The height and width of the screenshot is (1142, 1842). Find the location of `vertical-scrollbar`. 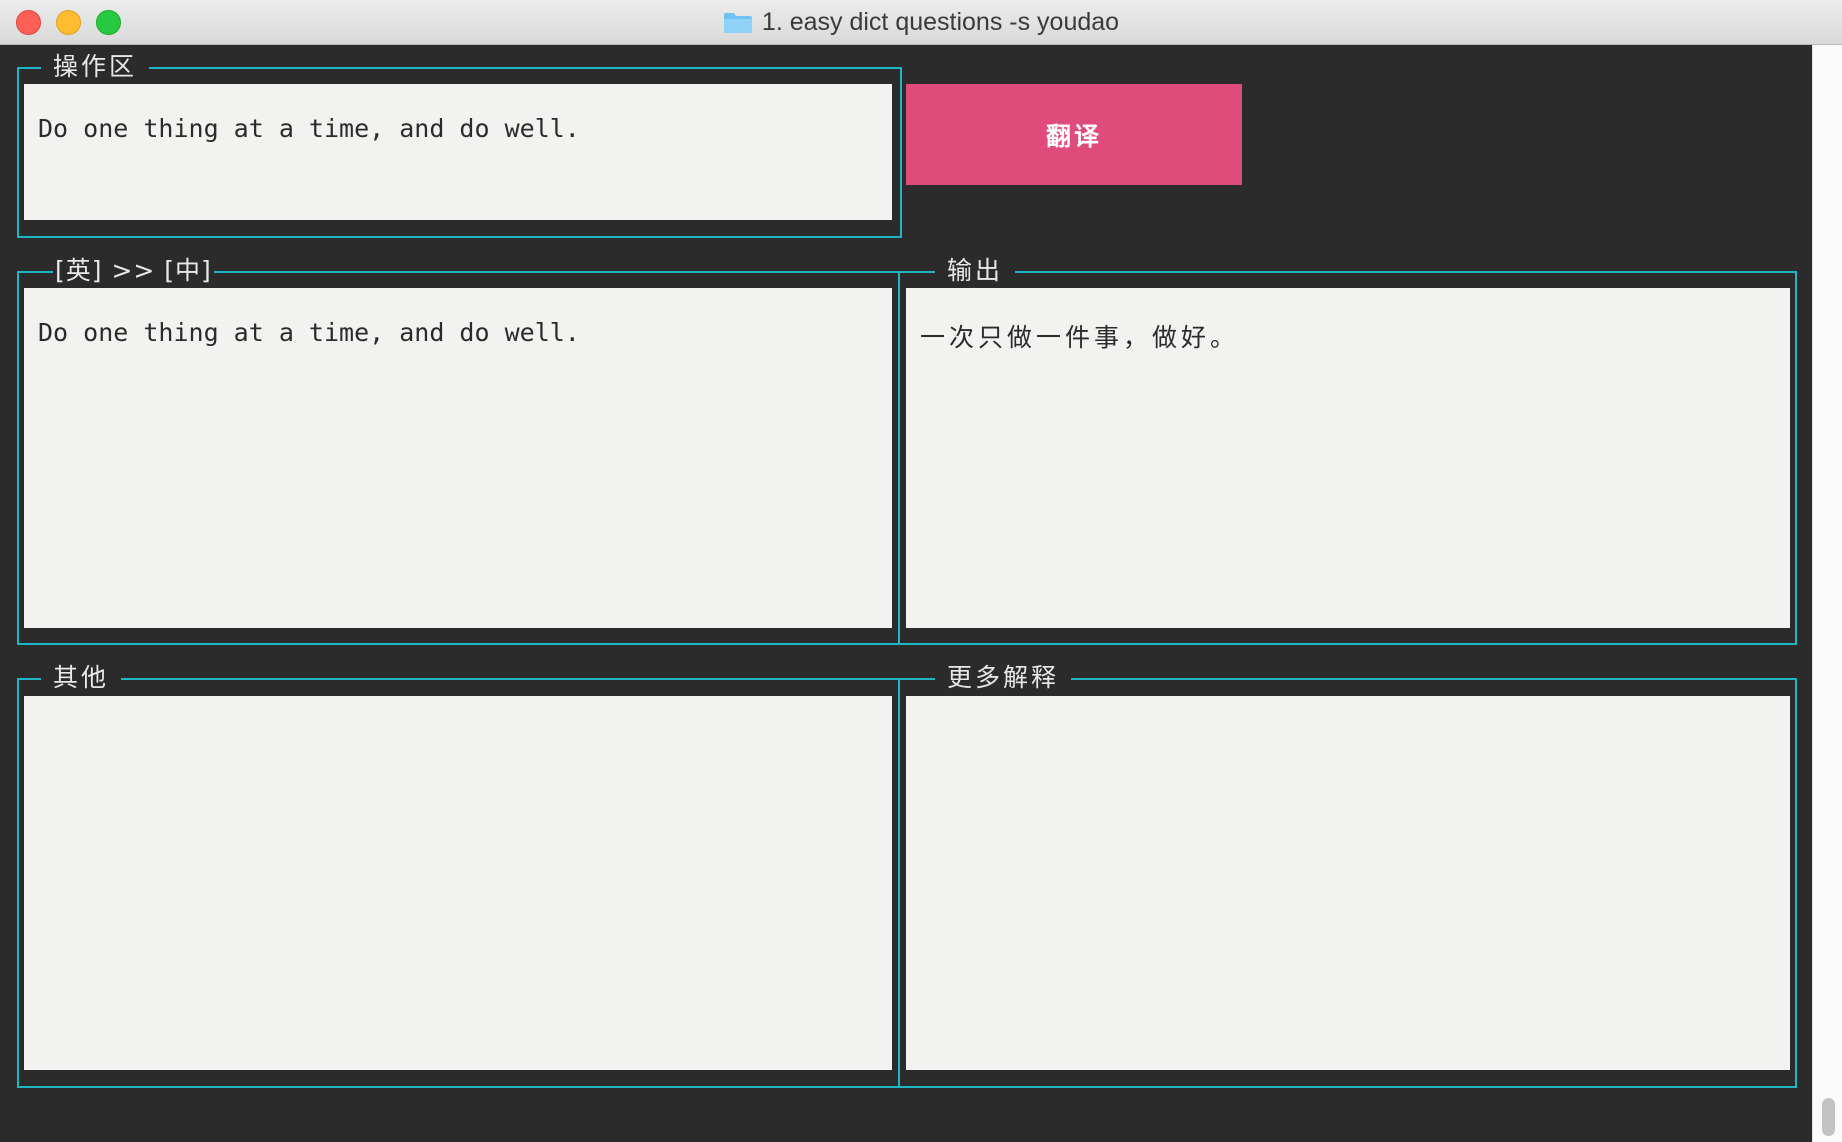

vertical-scrollbar is located at coordinates (1827, 593).